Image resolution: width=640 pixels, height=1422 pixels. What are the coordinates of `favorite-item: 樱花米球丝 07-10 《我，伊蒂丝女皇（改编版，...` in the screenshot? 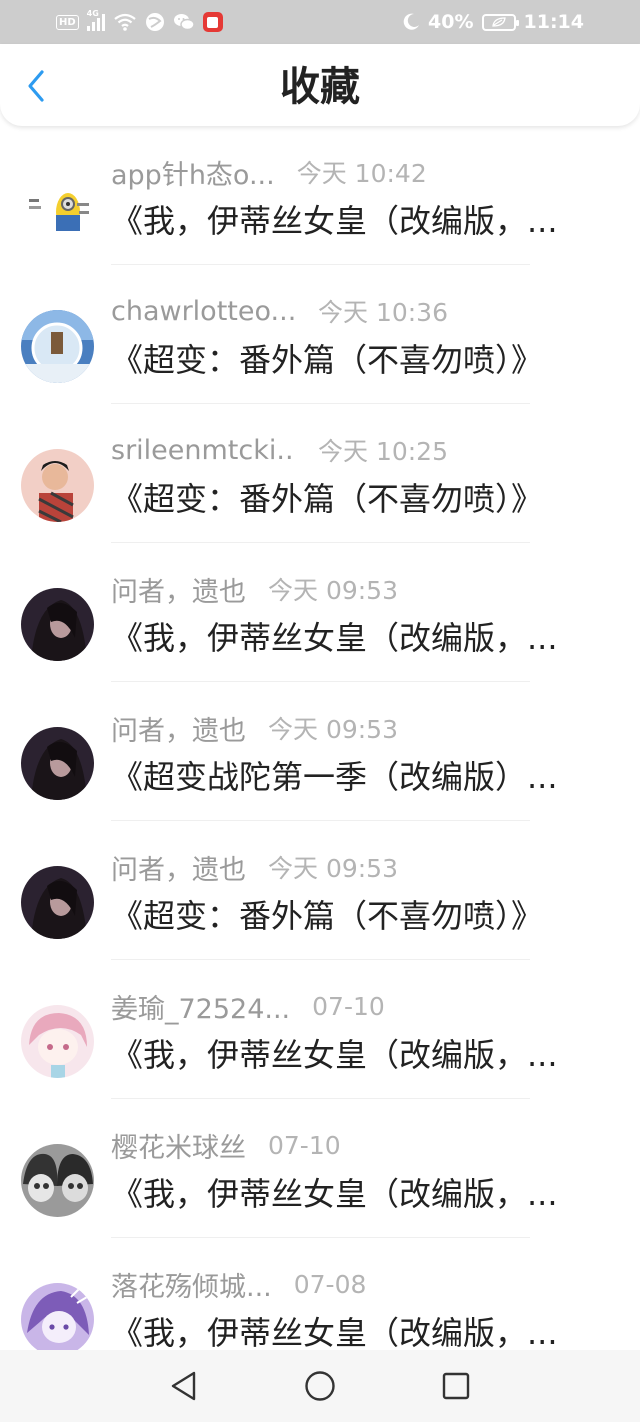 It's located at (320, 1168).